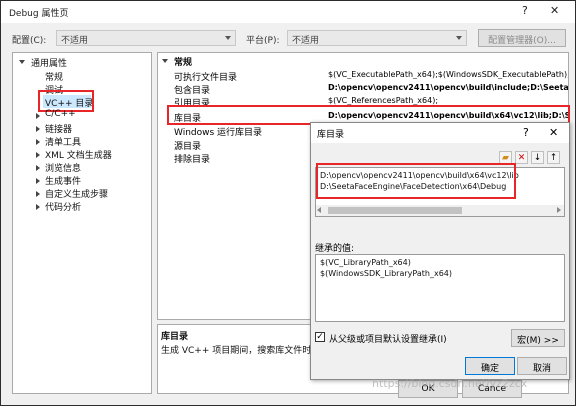 This screenshot has width=576, height=406. Describe the element at coordinates (146, 38) in the screenshot. I see `config-combo: 不适用` at that location.